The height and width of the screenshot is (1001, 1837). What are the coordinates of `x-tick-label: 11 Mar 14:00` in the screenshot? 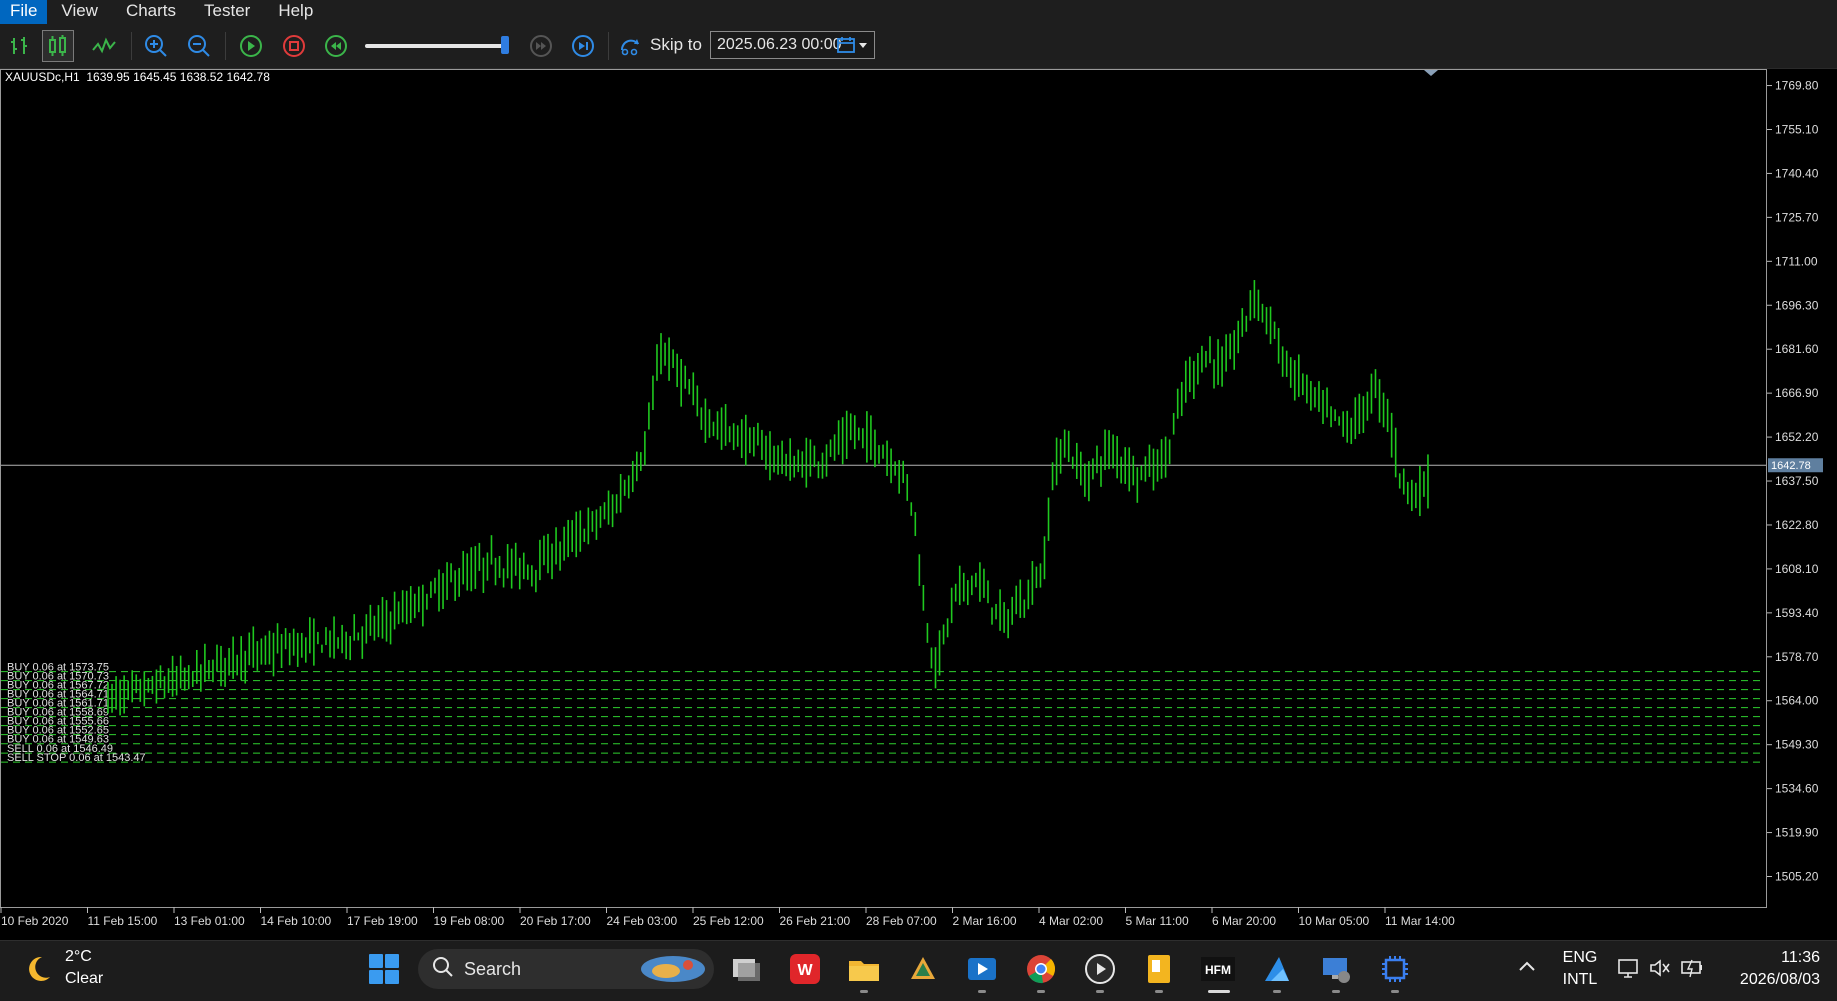 It's located at (1420, 921).